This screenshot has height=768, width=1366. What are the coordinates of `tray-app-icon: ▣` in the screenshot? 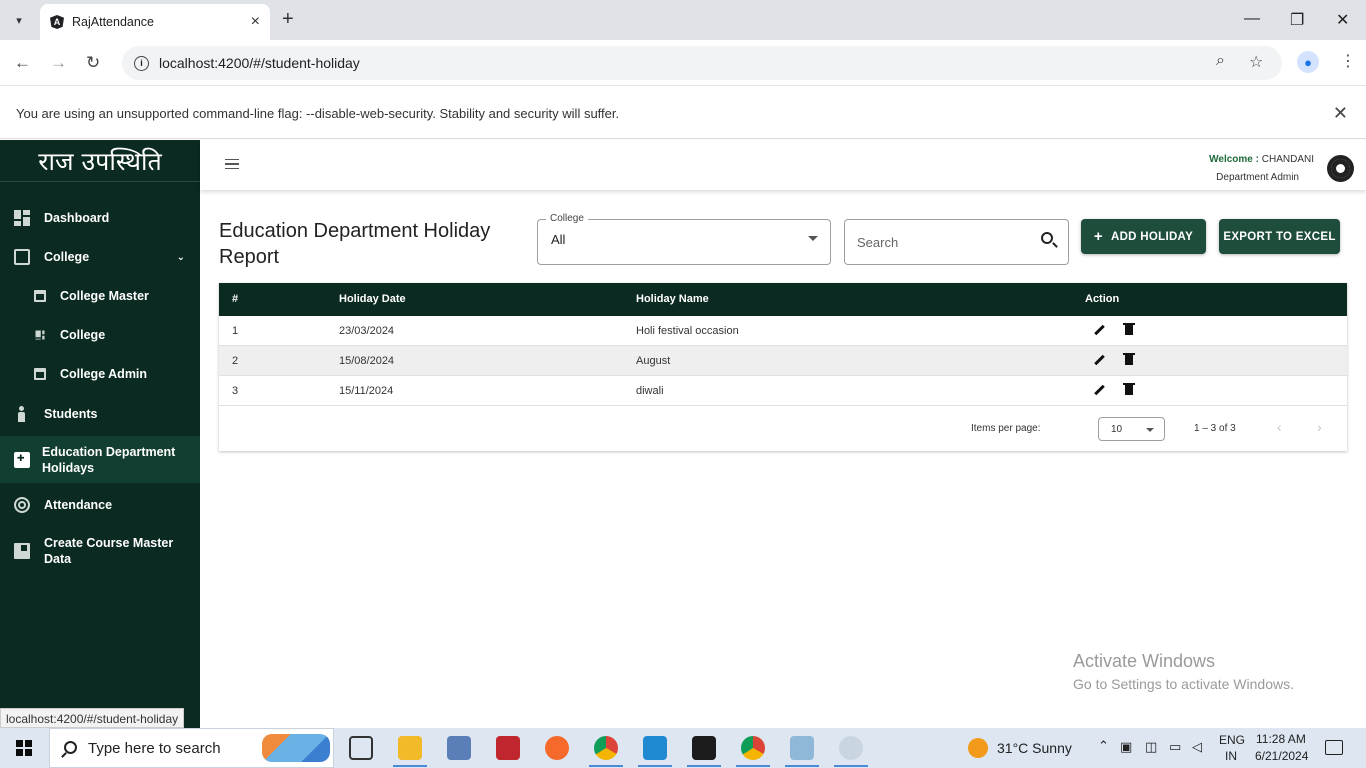 It's located at (1126, 747).